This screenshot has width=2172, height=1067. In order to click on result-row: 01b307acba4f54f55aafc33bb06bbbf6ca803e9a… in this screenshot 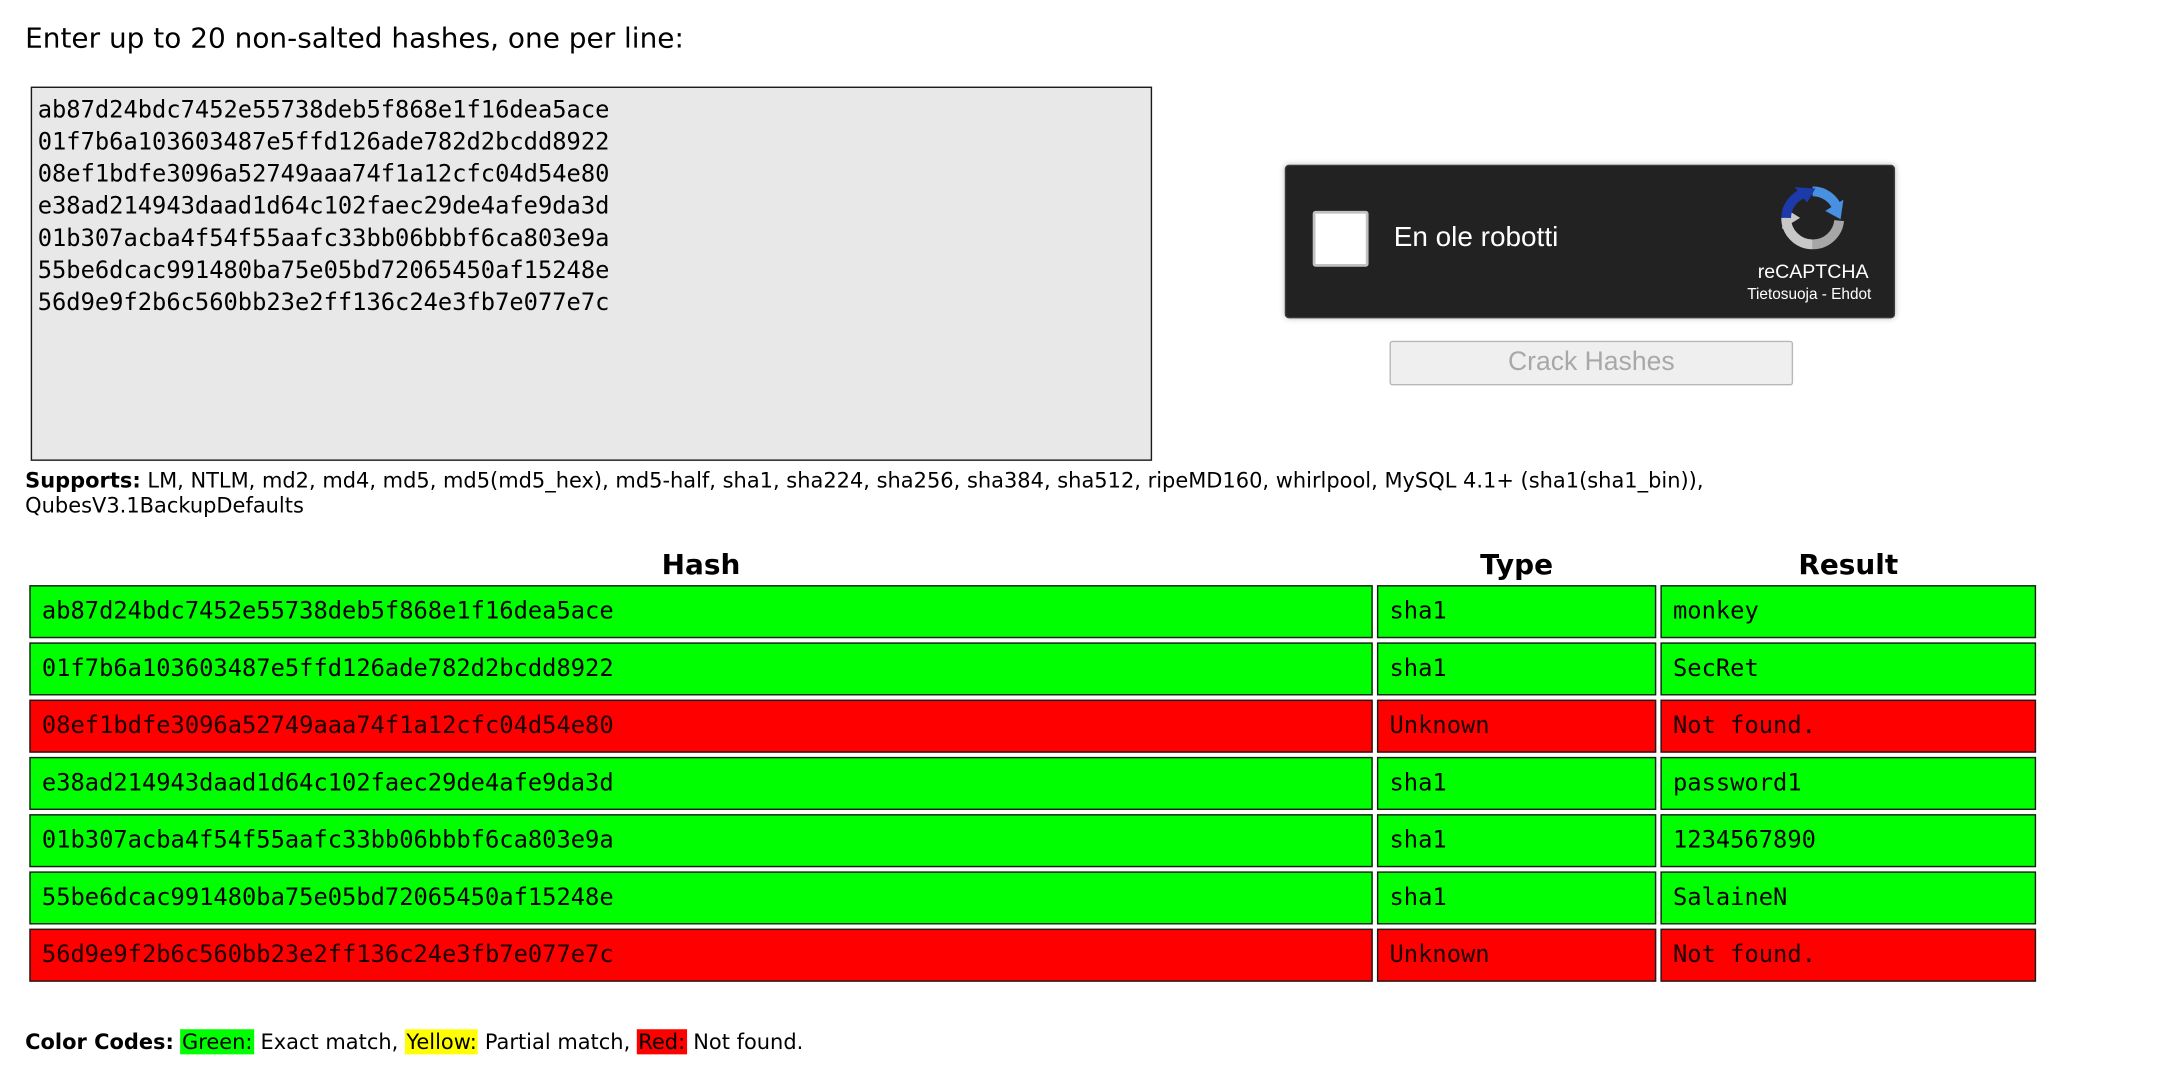, I will do `click(1033, 841)`.